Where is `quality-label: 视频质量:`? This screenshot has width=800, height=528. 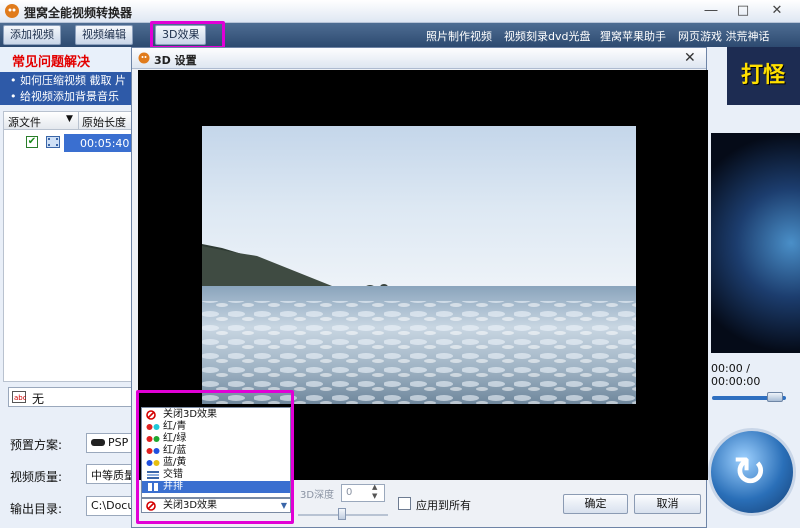 quality-label: 视频质量: is located at coordinates (36, 477).